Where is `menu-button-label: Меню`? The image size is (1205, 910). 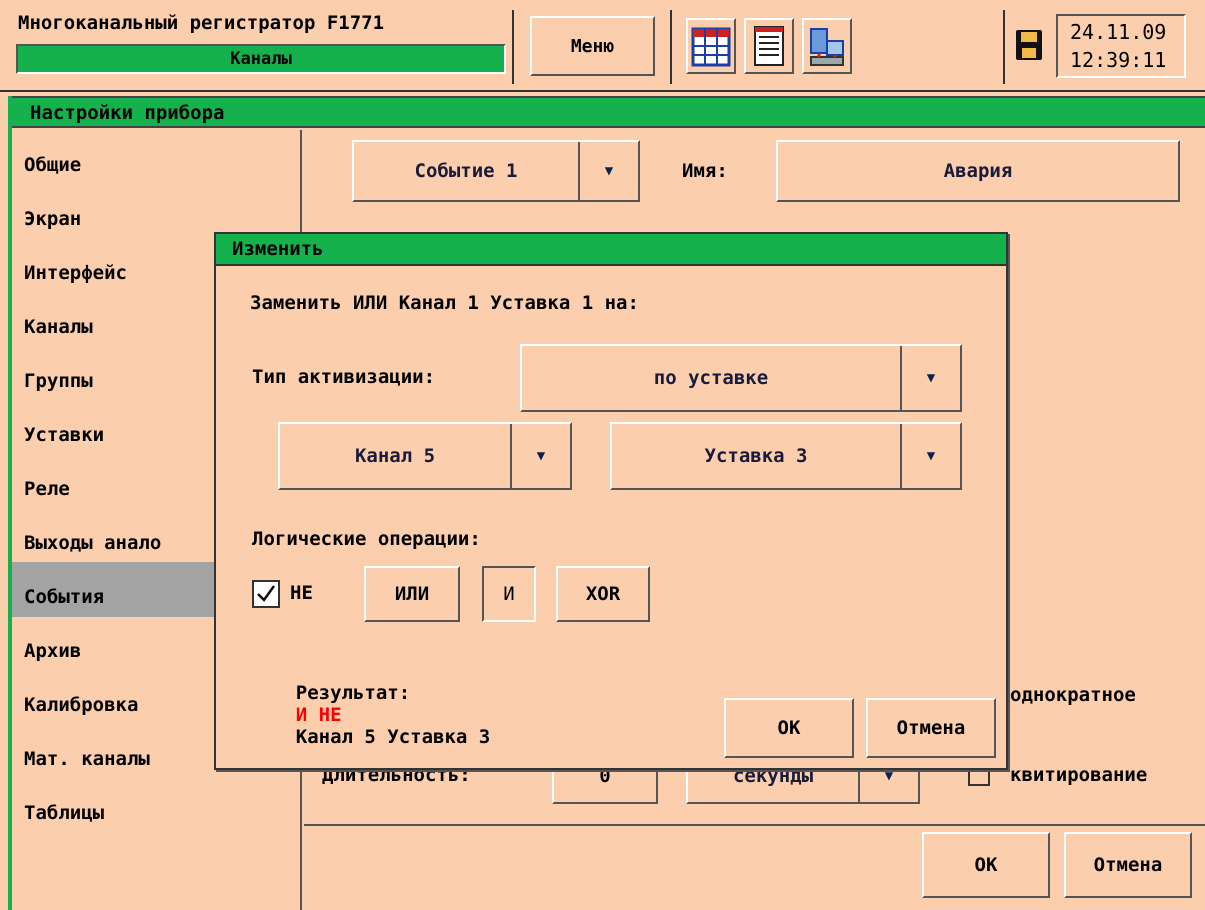 menu-button-label: Меню is located at coordinates (592, 46).